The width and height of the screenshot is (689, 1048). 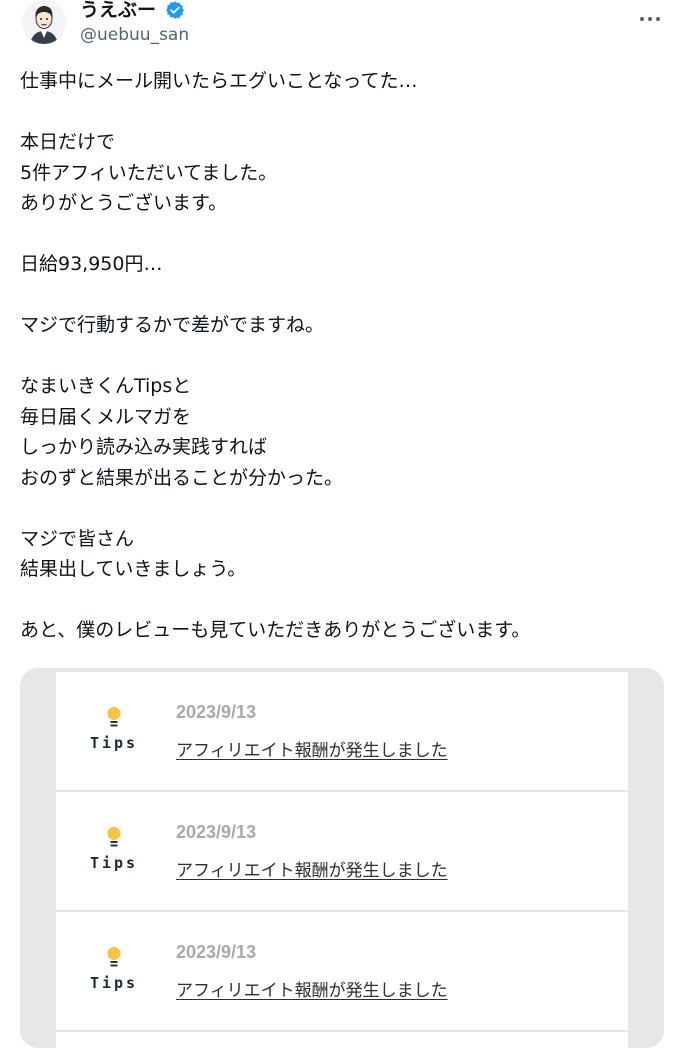 I want to click on tweet-text-line: マジで行動するかで差がでますね。, so click(x=172, y=325).